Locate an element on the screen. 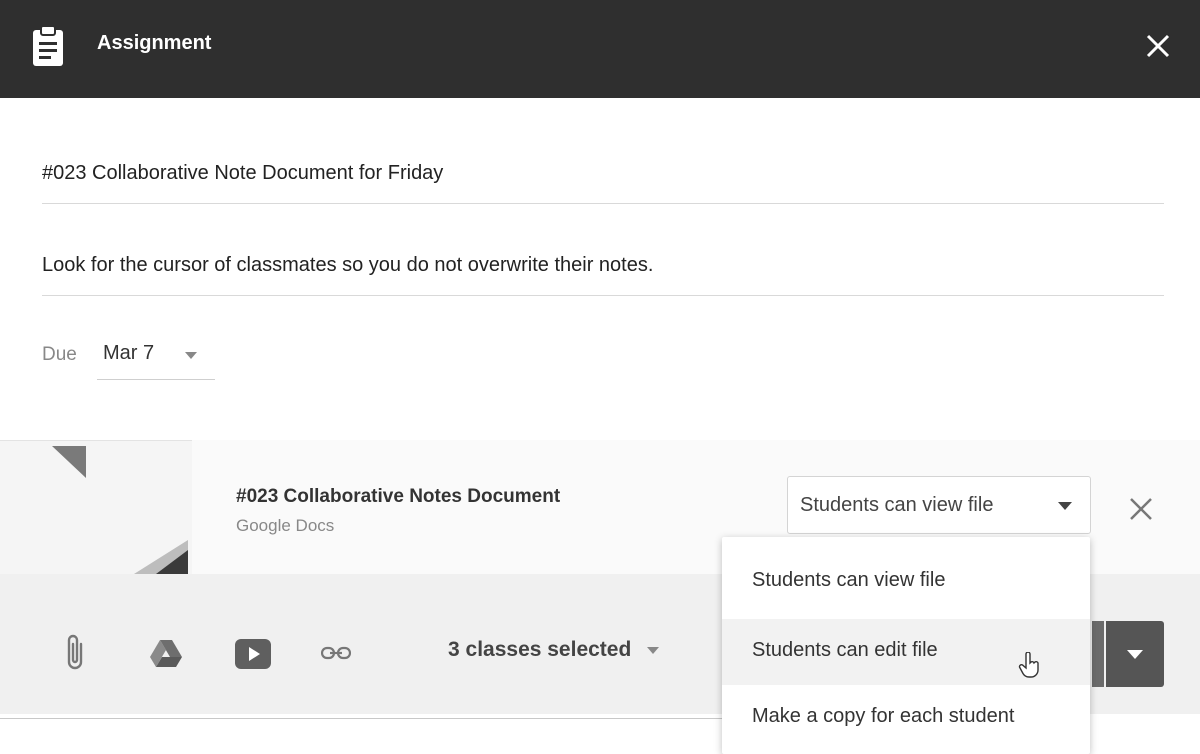  paperclip-icon is located at coordinates (75, 652).